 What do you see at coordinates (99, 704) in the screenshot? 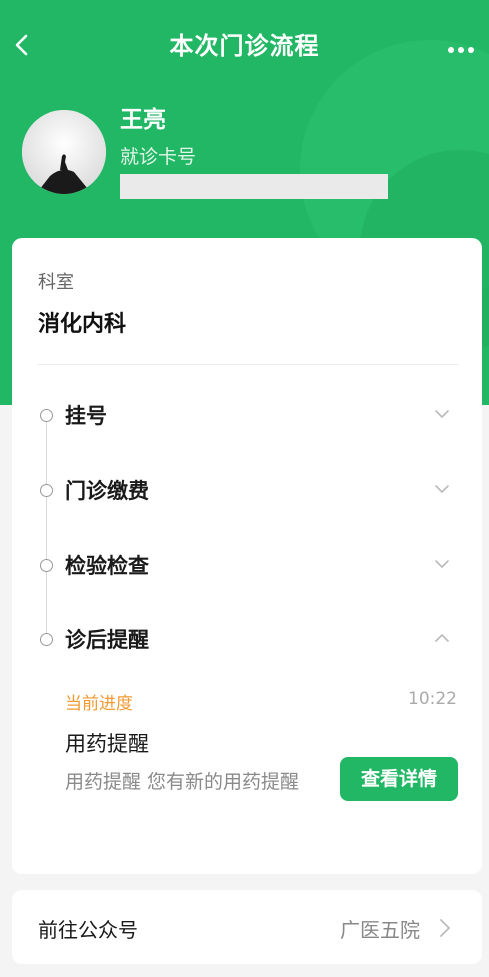
I see `progress-label: 当前进度` at bounding box center [99, 704].